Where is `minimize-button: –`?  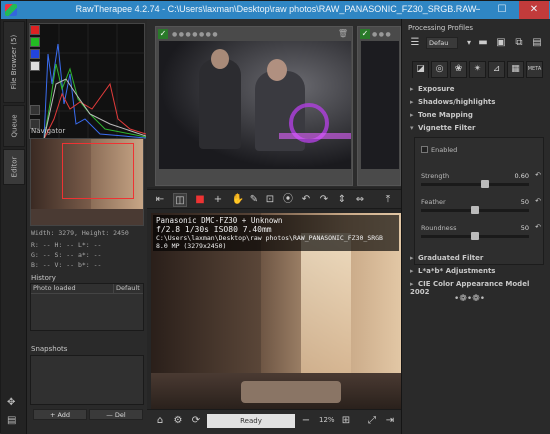
minimize-button: – is located at coordinates (478, 10).